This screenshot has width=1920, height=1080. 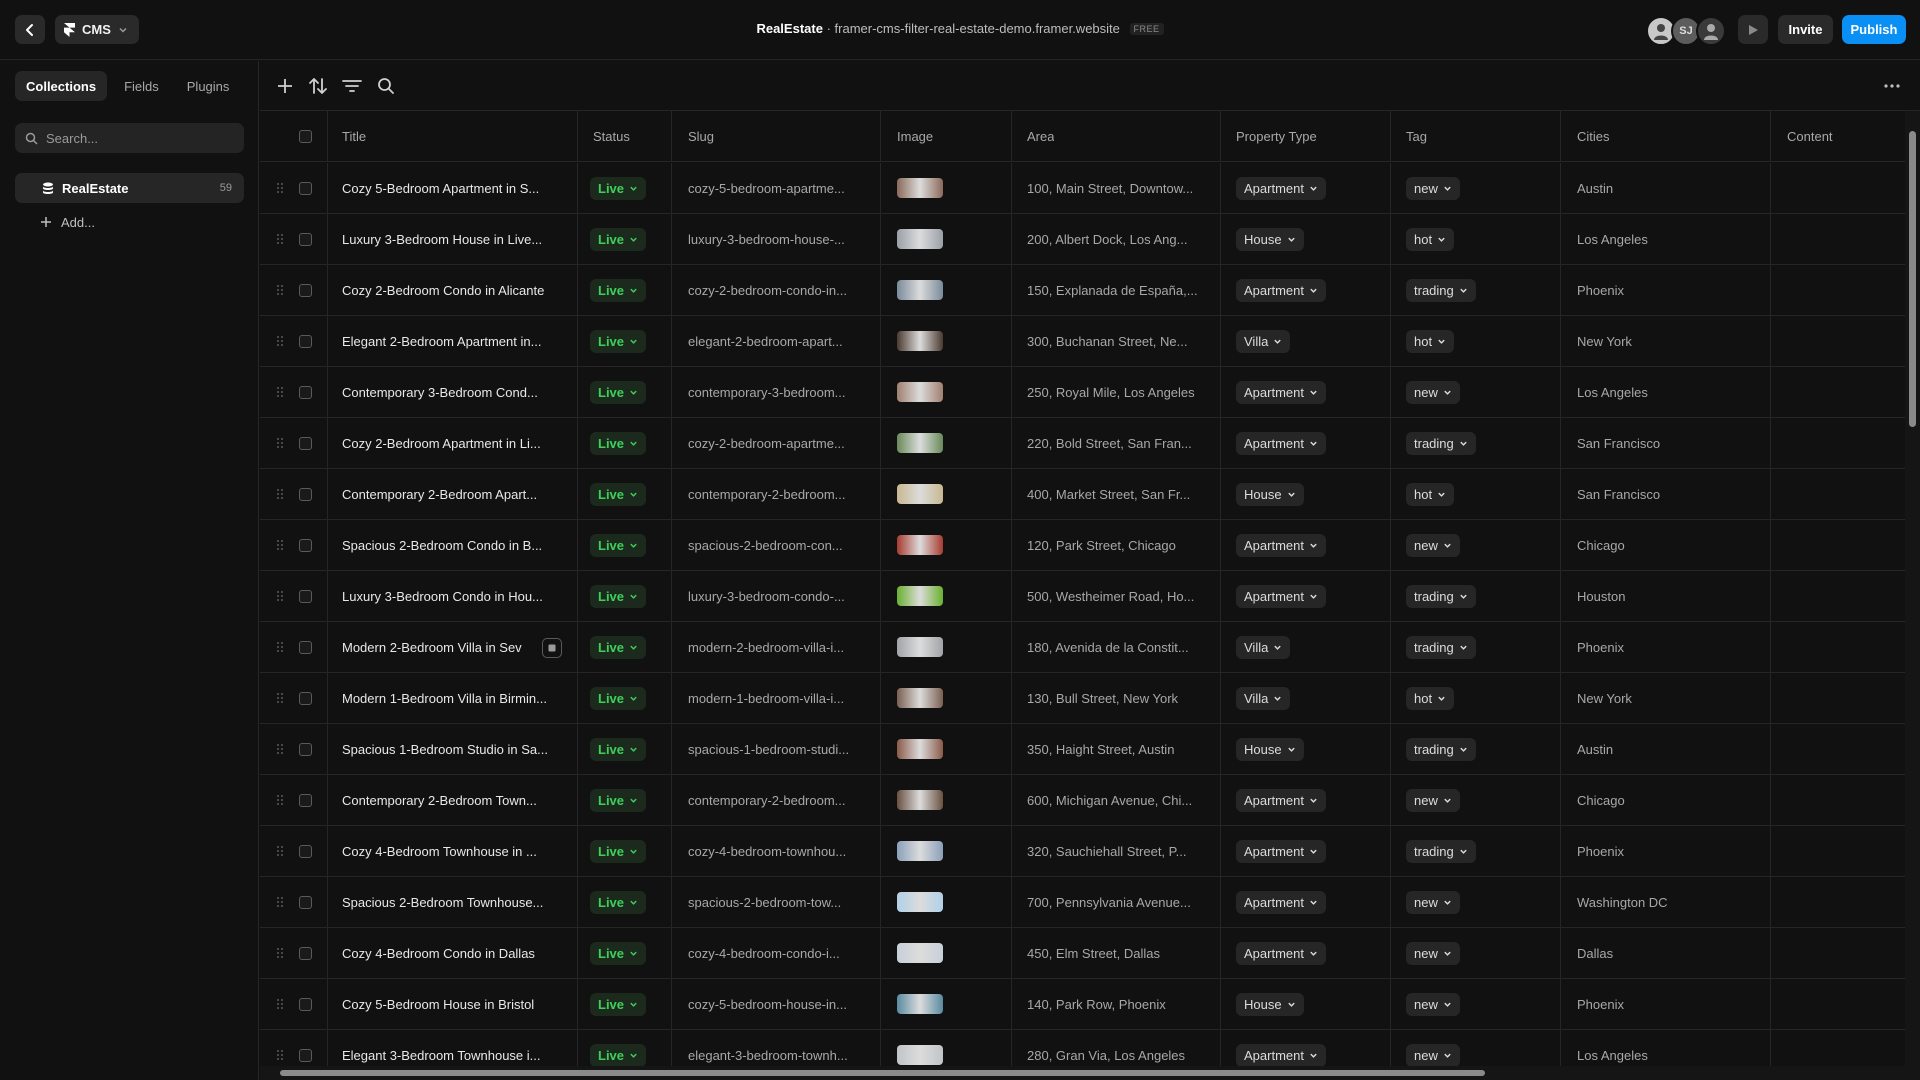 What do you see at coordinates (1667, 749) in the screenshot?
I see `row-city: Austin` at bounding box center [1667, 749].